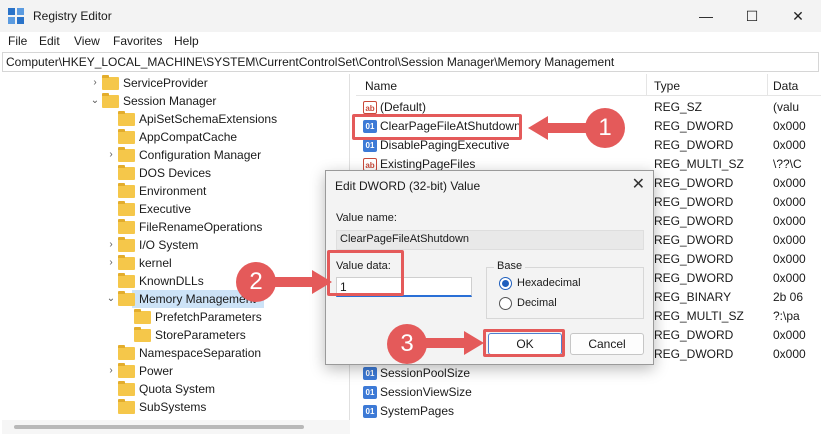 The height and width of the screenshot is (434, 821). Describe the element at coordinates (17, 41) in the screenshot. I see `menu-file: File` at that location.